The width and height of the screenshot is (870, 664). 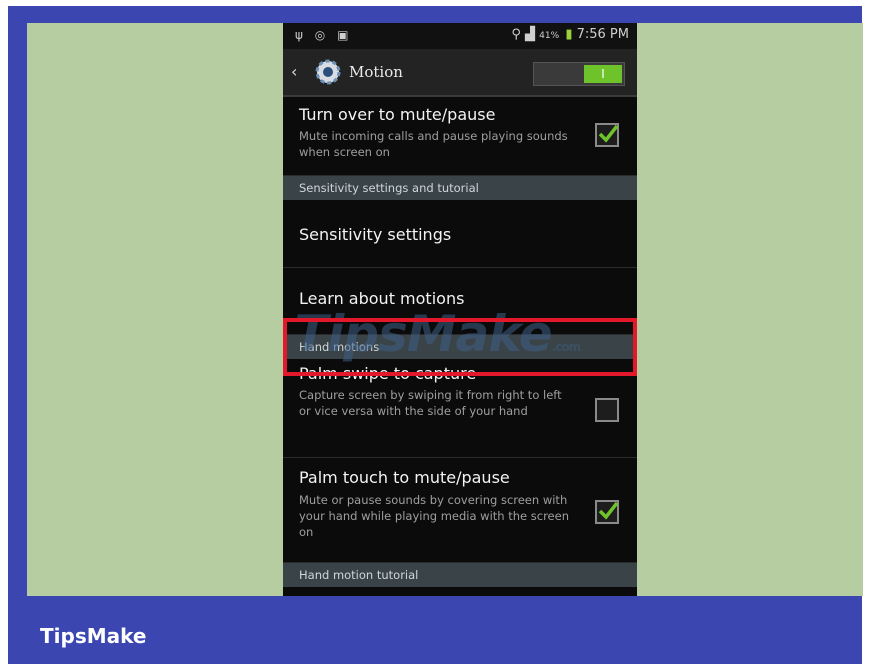 What do you see at coordinates (603, 74) in the screenshot?
I see `toggle-knob: I` at bounding box center [603, 74].